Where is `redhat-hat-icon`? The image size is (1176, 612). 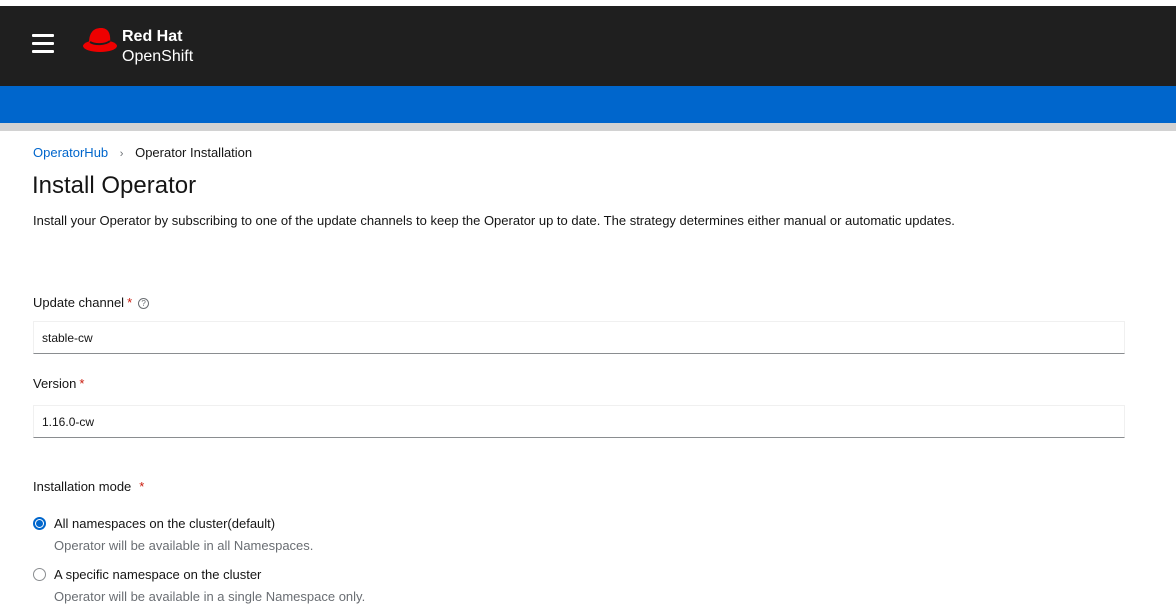 redhat-hat-icon is located at coordinates (100, 40).